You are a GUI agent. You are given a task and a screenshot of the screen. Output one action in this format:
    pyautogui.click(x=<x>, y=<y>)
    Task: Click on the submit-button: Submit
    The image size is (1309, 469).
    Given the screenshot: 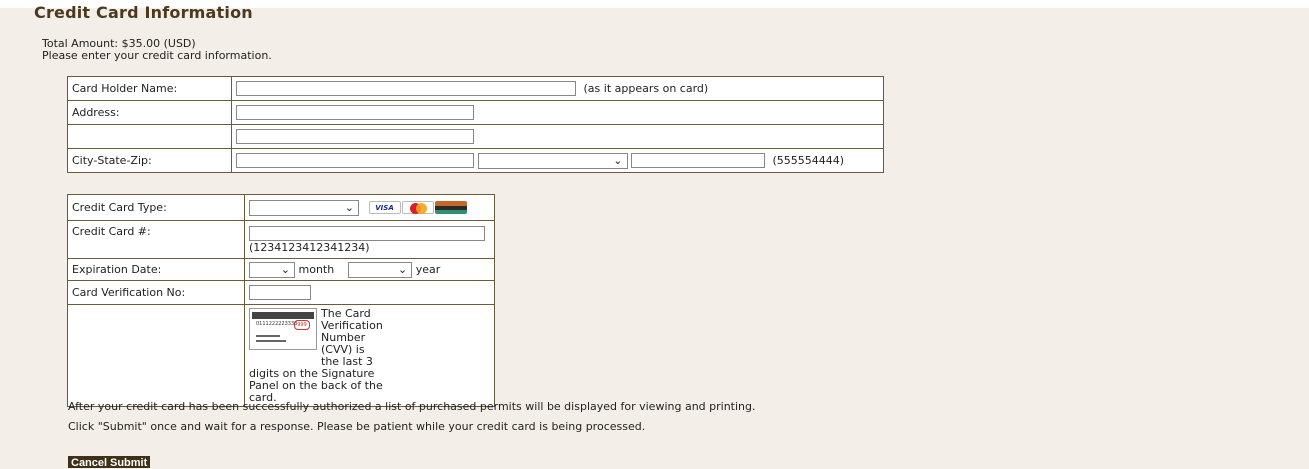 What is the action you would take?
    pyautogui.click(x=129, y=462)
    